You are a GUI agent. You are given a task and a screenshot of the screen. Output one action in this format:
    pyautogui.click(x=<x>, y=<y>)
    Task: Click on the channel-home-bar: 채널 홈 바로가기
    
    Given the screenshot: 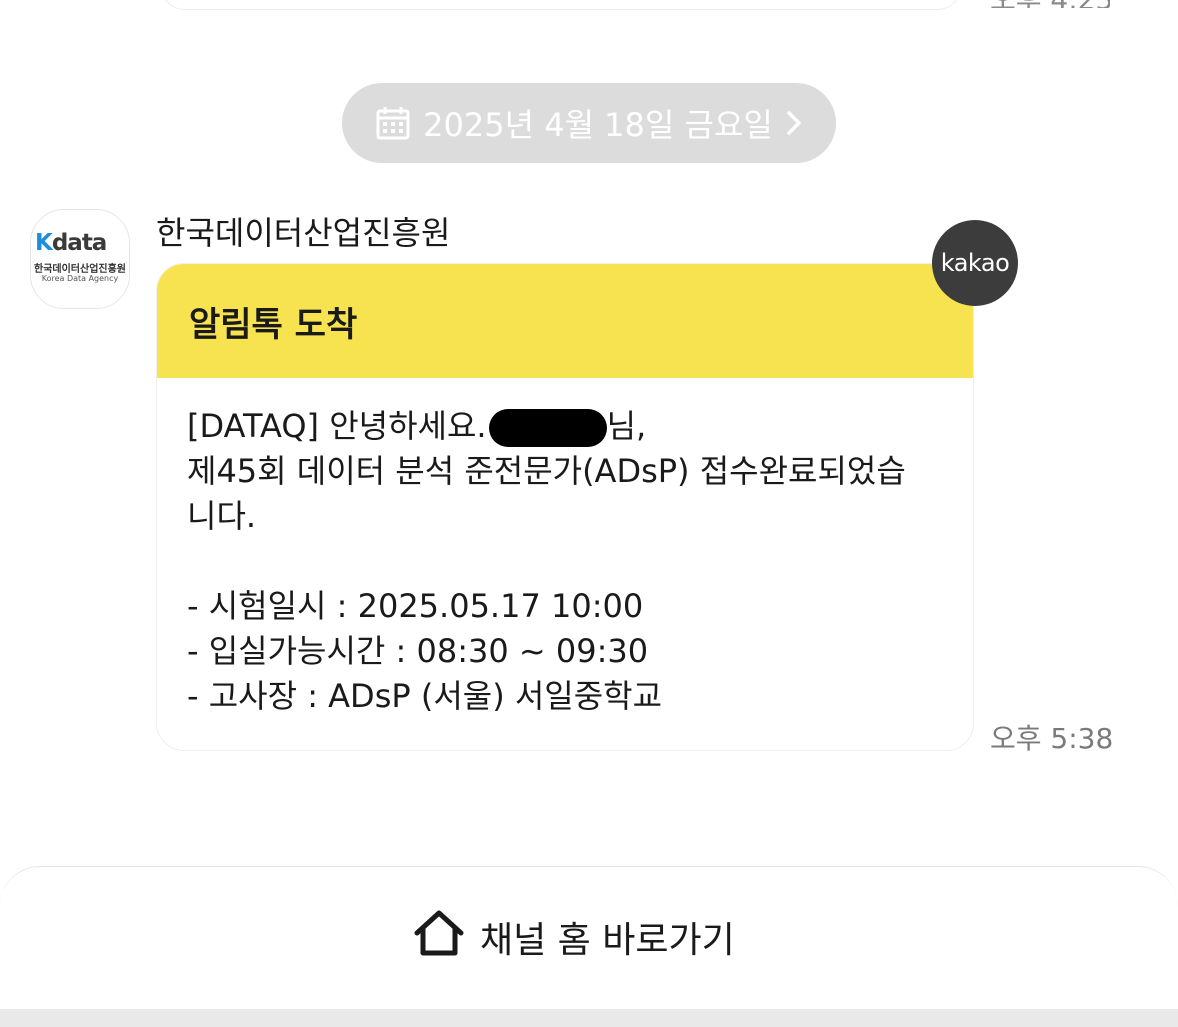 What is the action you would take?
    pyautogui.click(x=589, y=941)
    